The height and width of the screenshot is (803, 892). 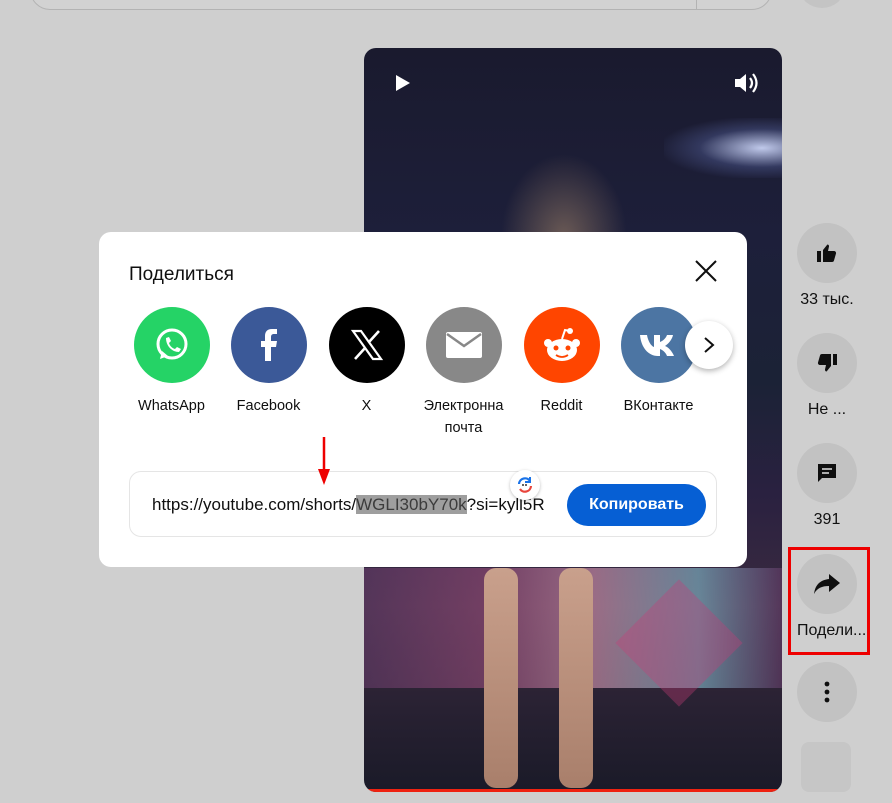 I want to click on share-target-facebook: Facebook, so click(x=268, y=362).